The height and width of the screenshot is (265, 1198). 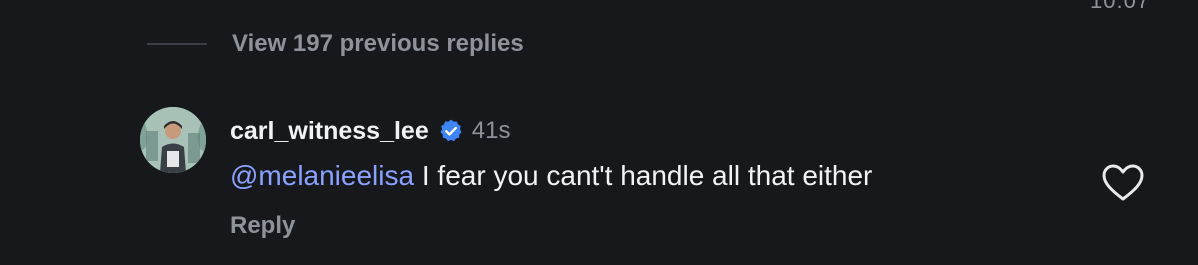 I want to click on avatar-image, so click(x=173, y=140).